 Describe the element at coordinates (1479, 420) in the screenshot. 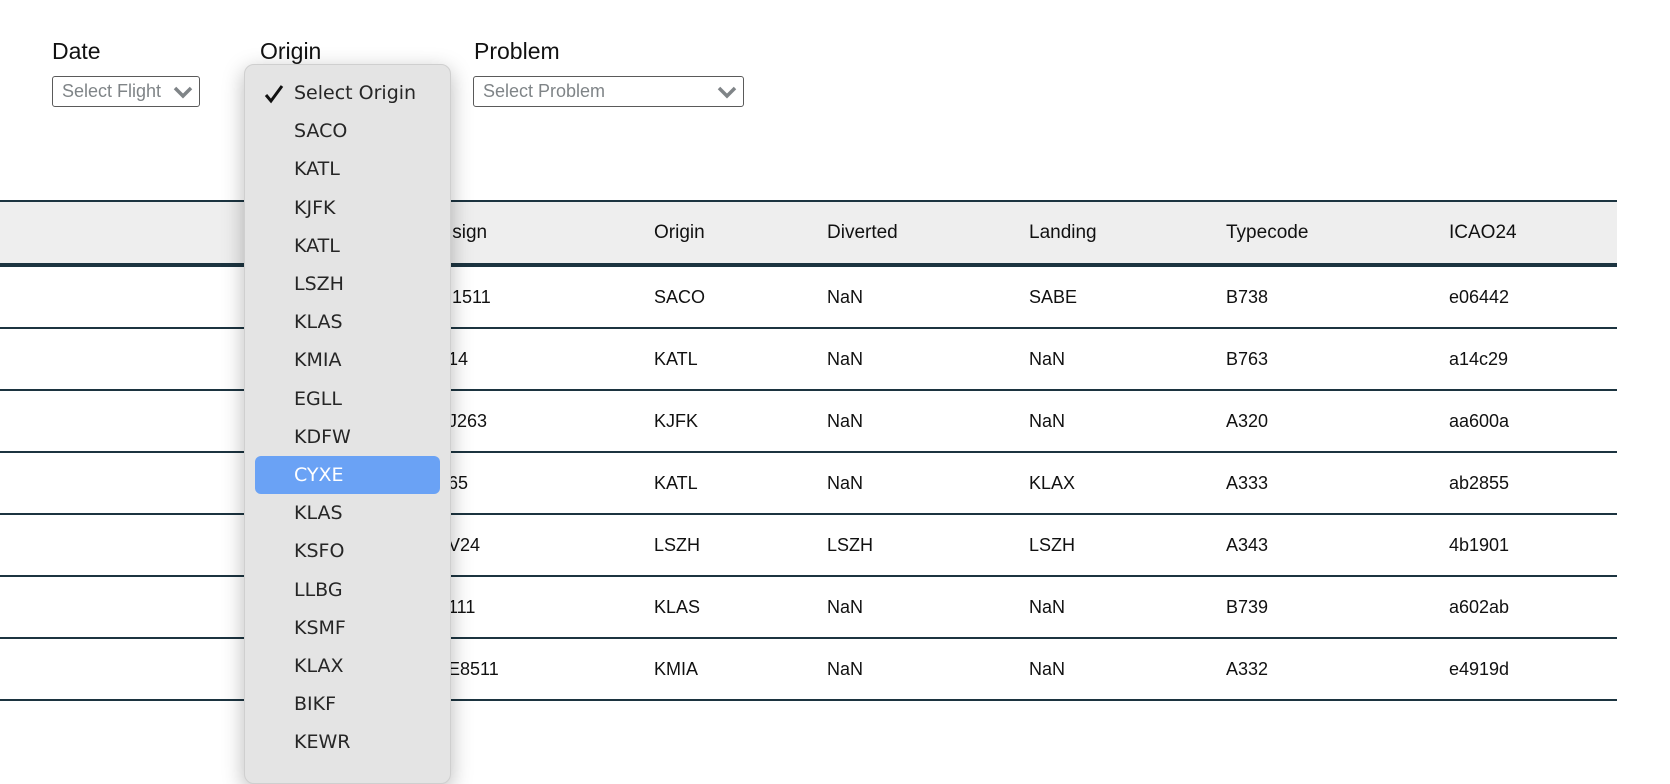

I see `table-cell: aa600a` at that location.